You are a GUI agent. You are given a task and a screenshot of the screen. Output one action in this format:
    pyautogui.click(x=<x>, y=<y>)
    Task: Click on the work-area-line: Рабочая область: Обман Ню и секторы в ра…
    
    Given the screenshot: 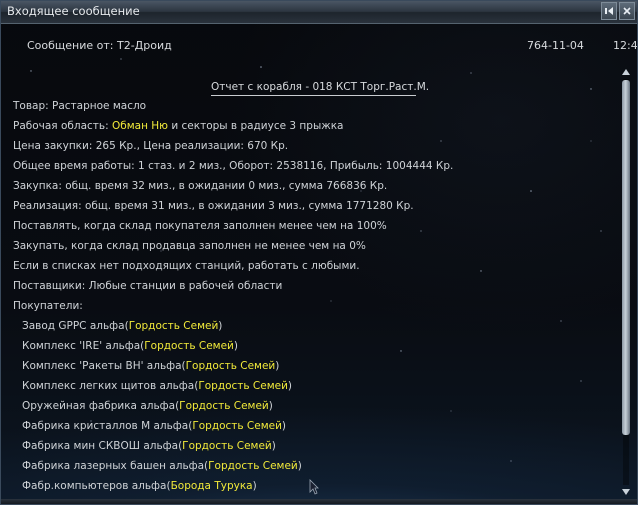 What is the action you would take?
    pyautogui.click(x=308, y=126)
    